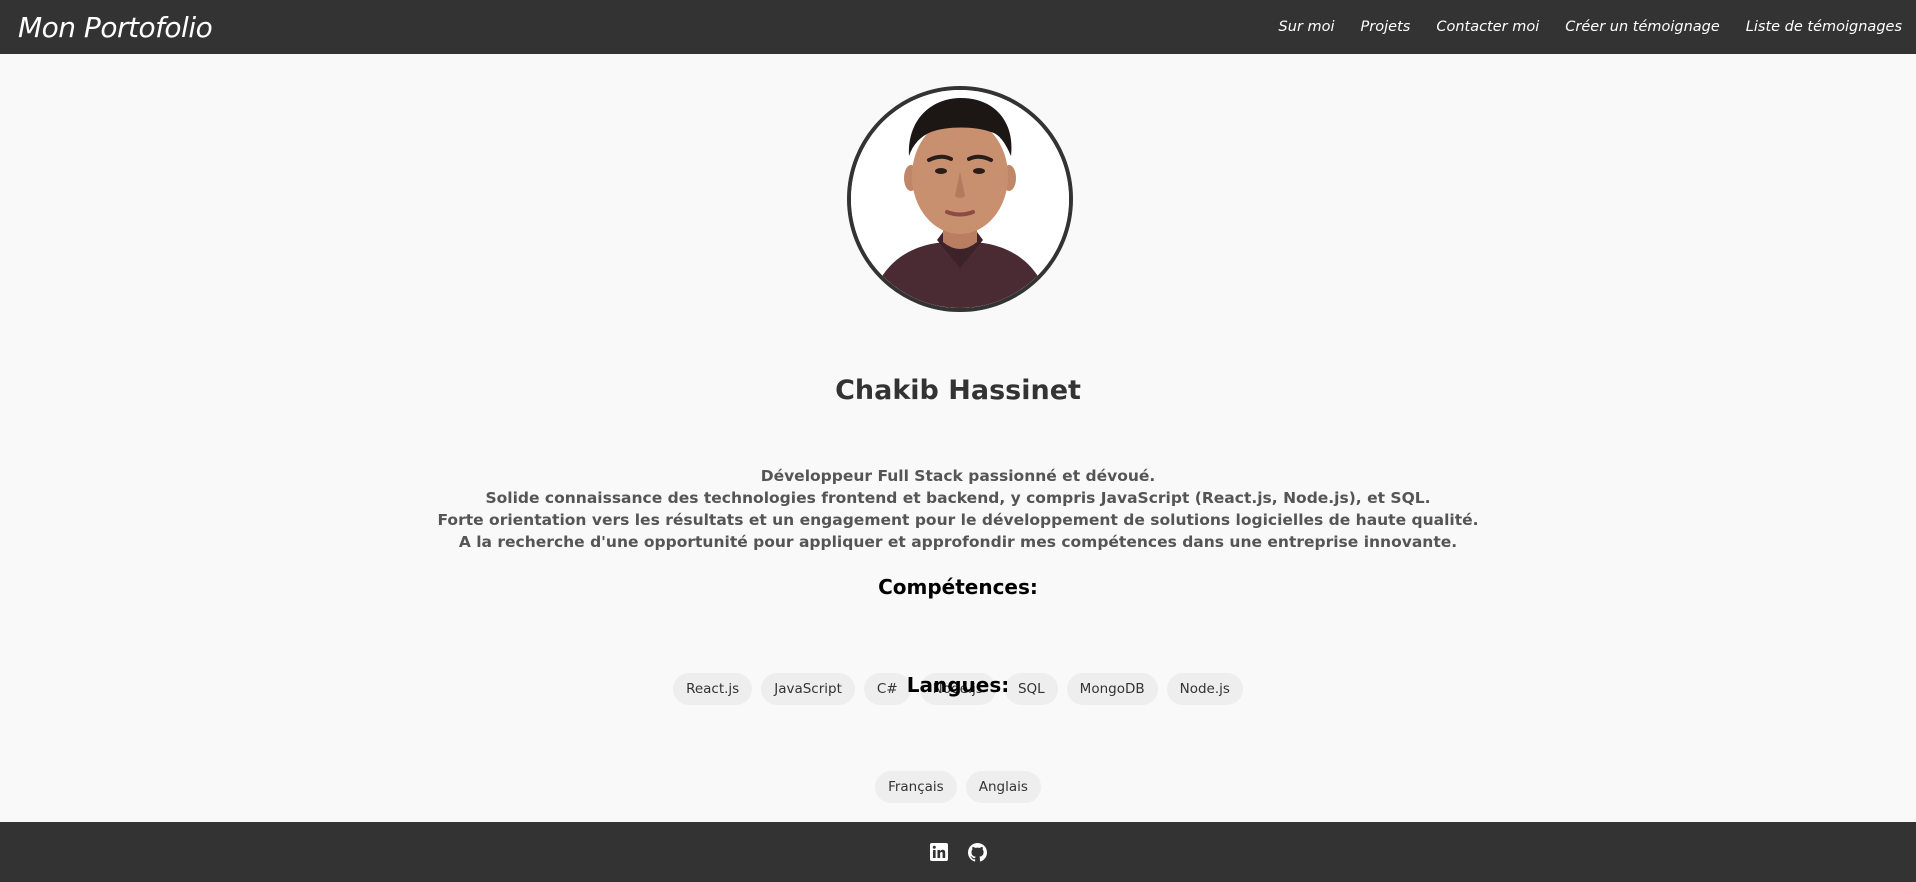 The height and width of the screenshot is (882, 1916). Describe the element at coordinates (939, 852) in the screenshot. I see `linkedin-icon` at that location.